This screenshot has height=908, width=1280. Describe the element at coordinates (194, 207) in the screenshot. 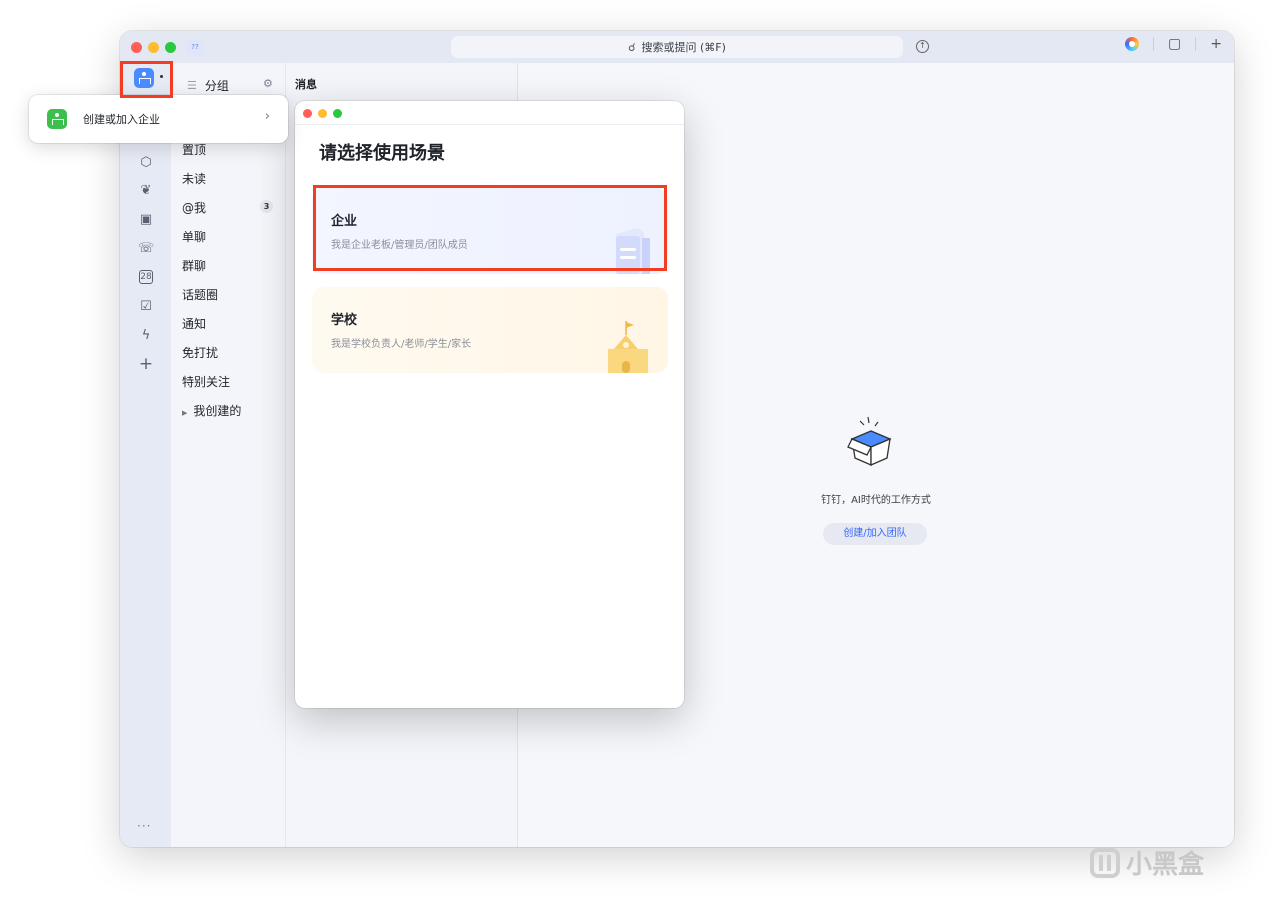

I see `group-item-mentions: @我` at that location.